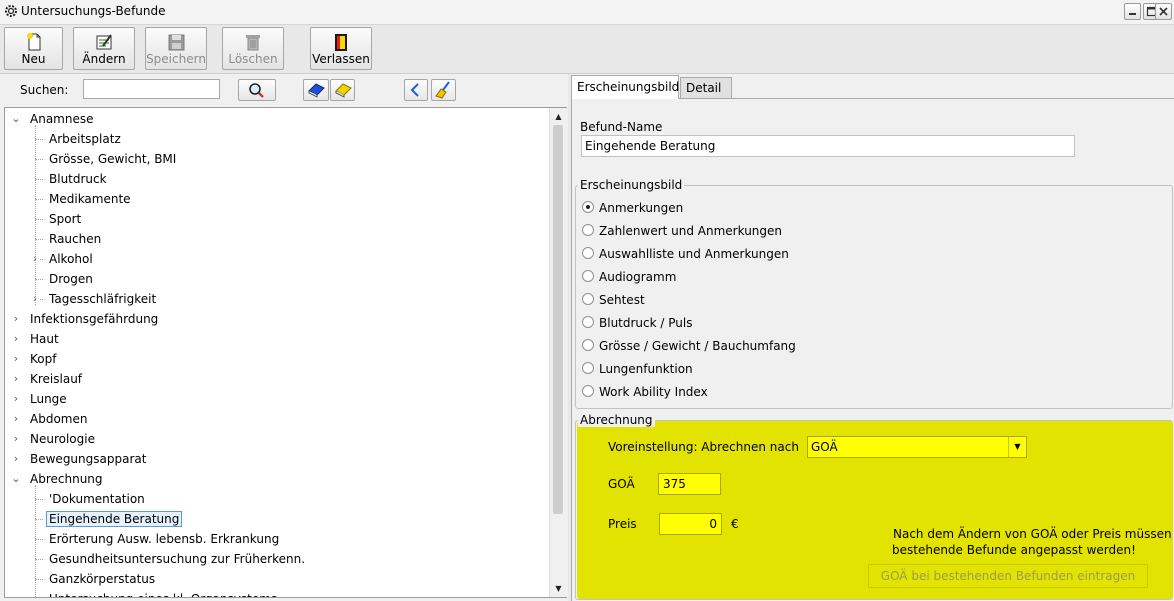 The width and height of the screenshot is (1174, 601). I want to click on radio-option-label: Blutdruck / Puls, so click(646, 323).